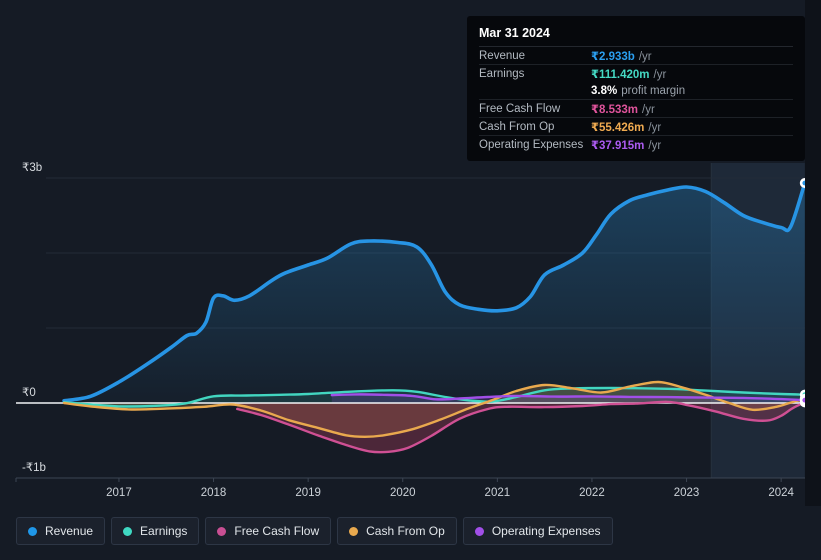 This screenshot has width=821, height=560. I want to click on legend-item-cash-from-op: Cash From Op, so click(397, 531).